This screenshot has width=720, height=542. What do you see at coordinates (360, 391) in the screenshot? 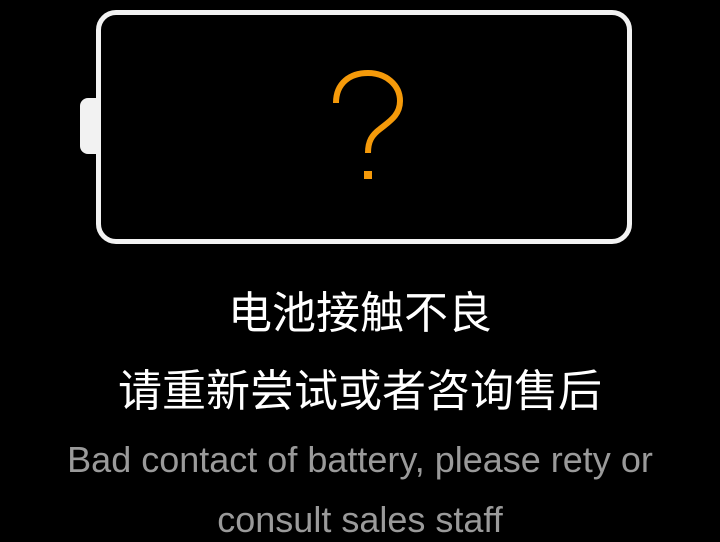
I see `error-subtitle: 请重新尝试或者咨询售后` at bounding box center [360, 391].